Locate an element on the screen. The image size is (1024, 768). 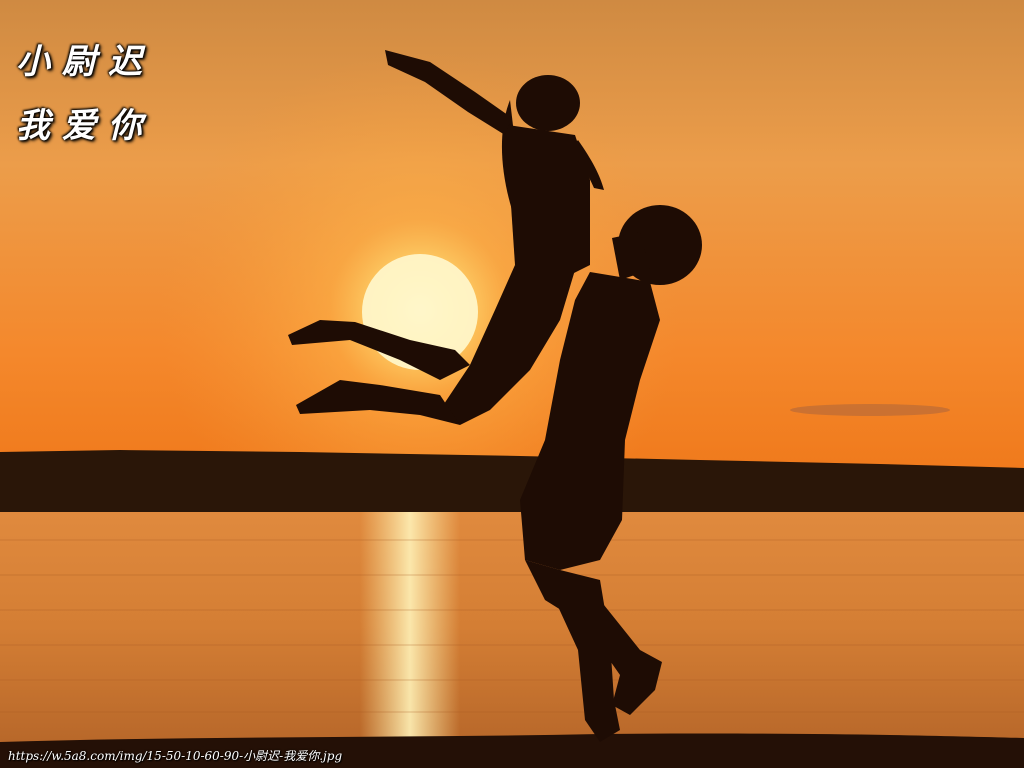
cloud is located at coordinates (870, 410).